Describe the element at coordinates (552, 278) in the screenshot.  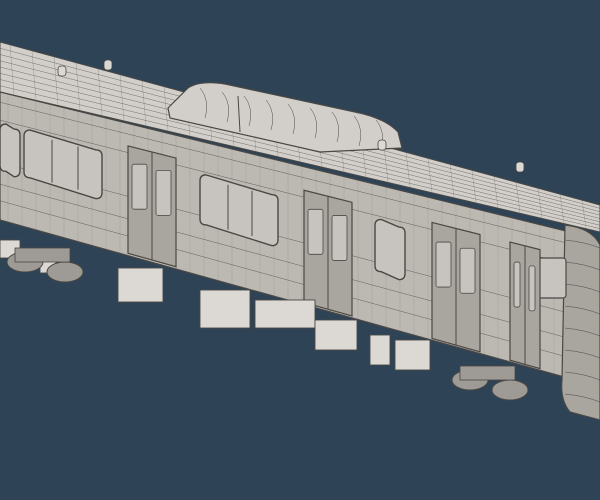
I see `cab-side-window` at that location.